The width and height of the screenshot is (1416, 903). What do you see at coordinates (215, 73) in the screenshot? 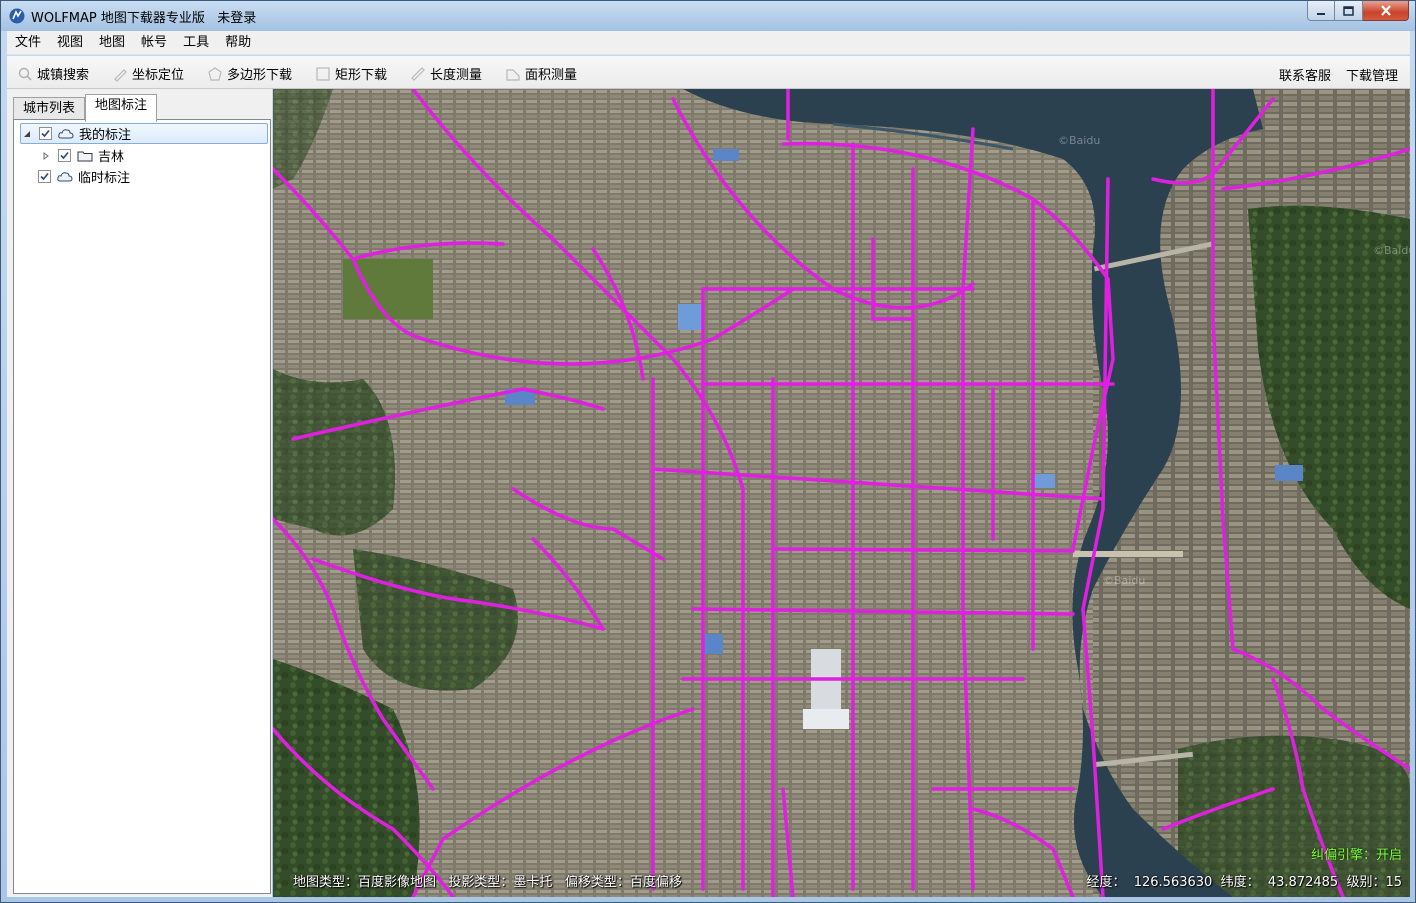
I see `polygon-icon` at bounding box center [215, 73].